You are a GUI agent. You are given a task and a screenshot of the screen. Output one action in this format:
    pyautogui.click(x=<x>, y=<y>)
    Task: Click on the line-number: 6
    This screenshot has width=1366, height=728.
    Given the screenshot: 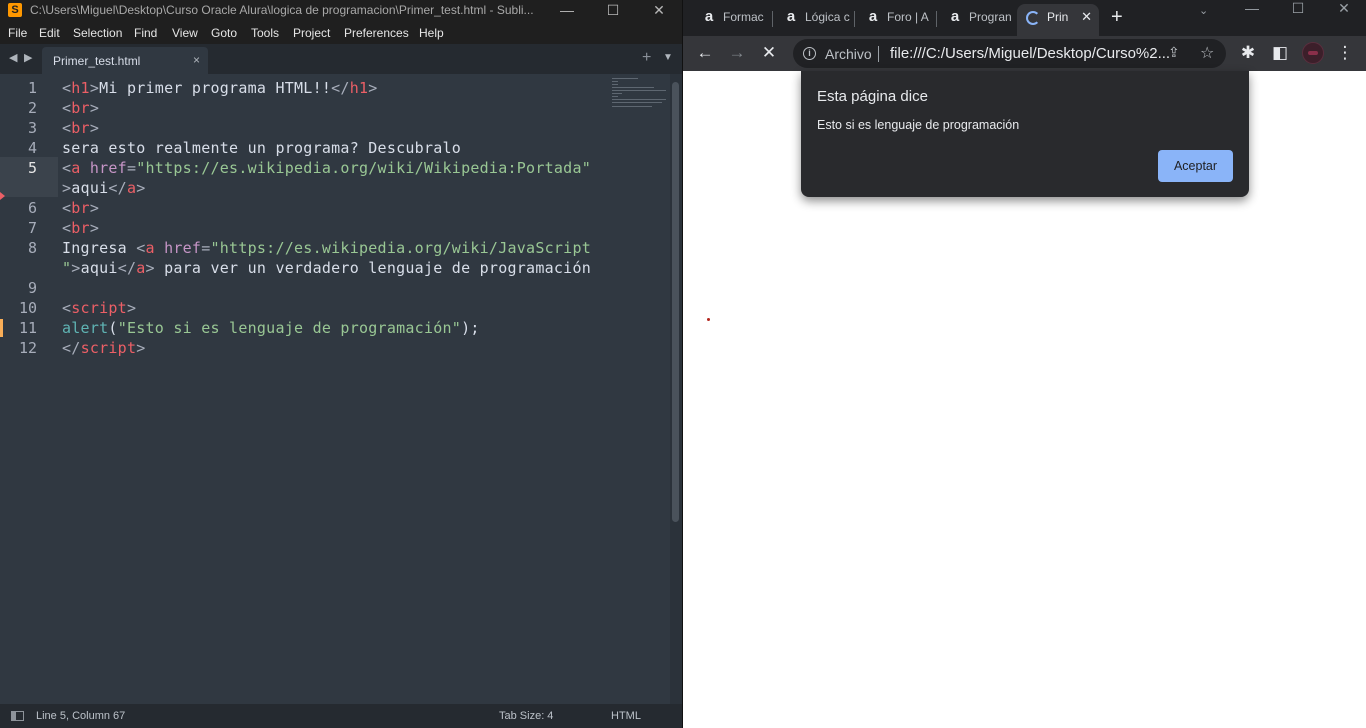 What is the action you would take?
    pyautogui.click(x=32, y=208)
    